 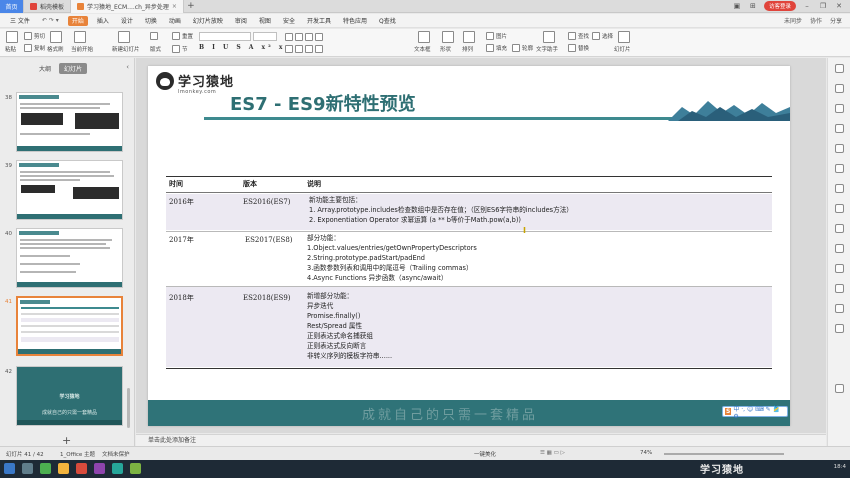 I want to click on collapse-icon, so click(x=839, y=68).